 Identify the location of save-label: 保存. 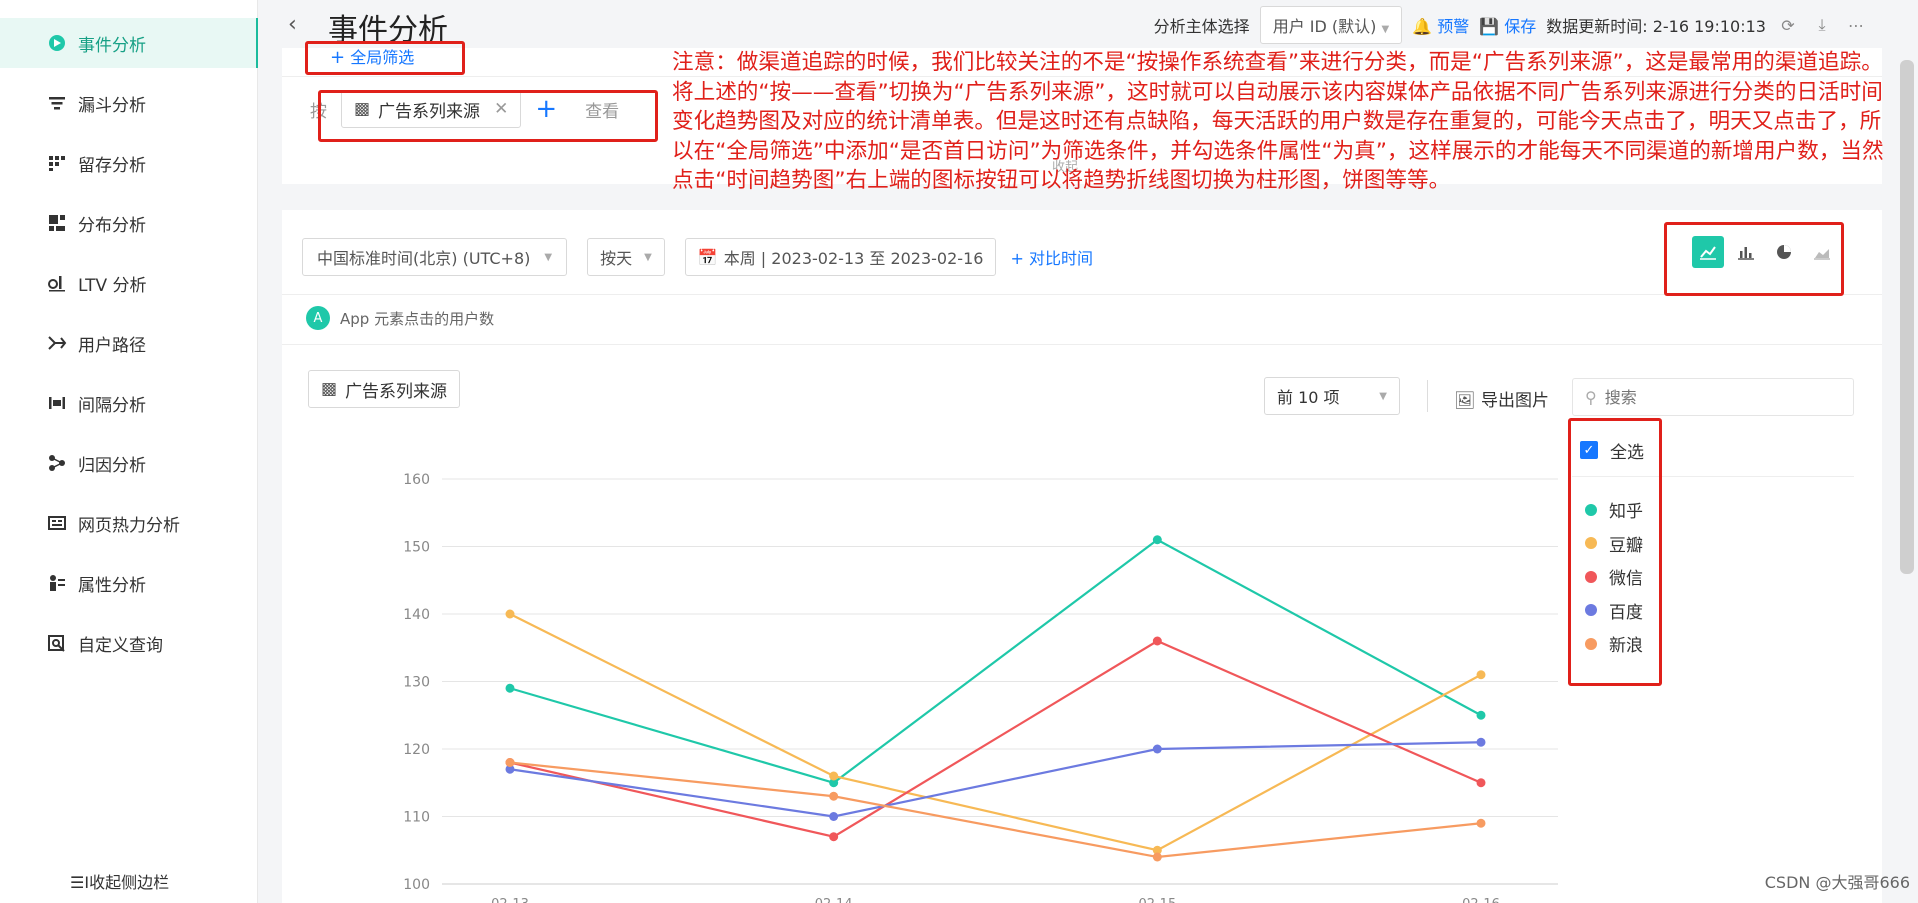
(1520, 26).